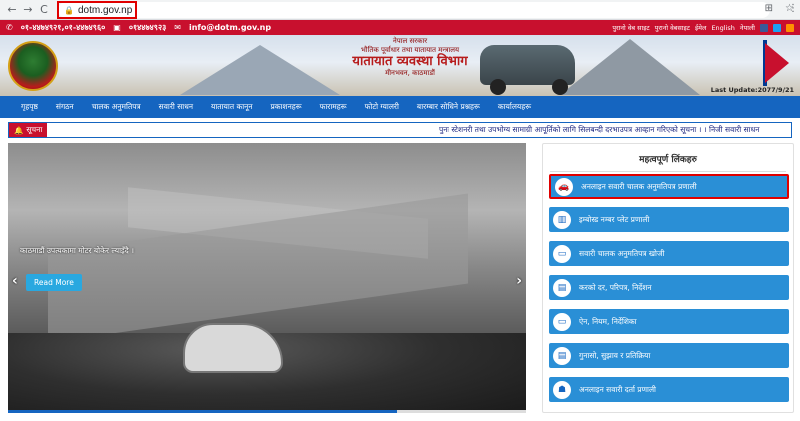  I want to click on email-address: info@dotm.gov.np, so click(230, 27).